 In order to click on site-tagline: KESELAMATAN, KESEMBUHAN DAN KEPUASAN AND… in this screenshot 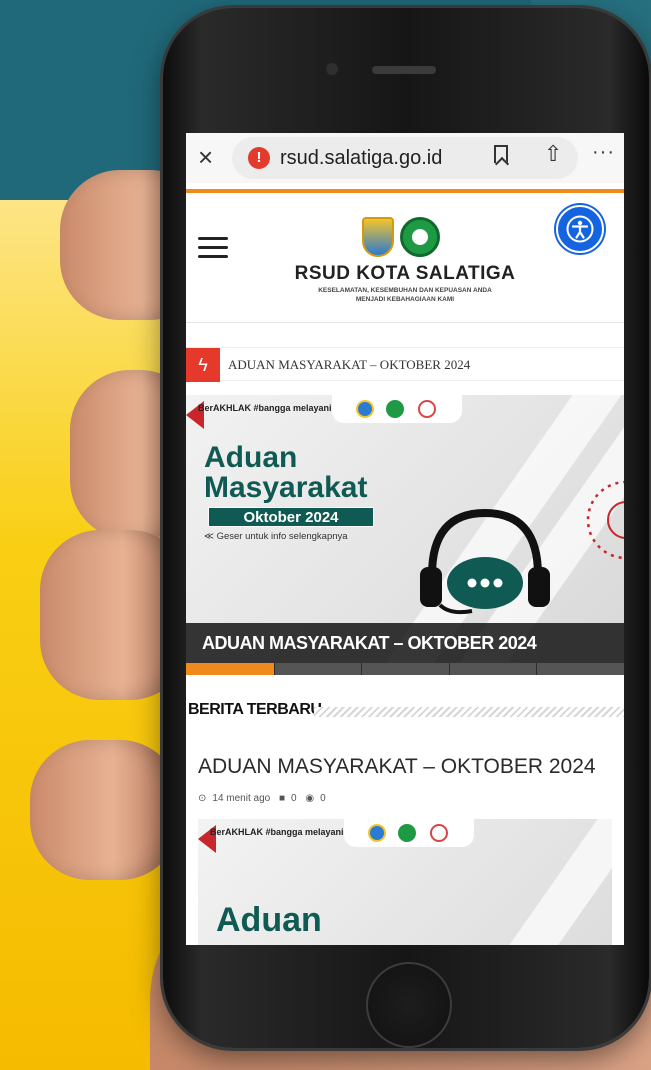, I will do `click(405, 290)`.